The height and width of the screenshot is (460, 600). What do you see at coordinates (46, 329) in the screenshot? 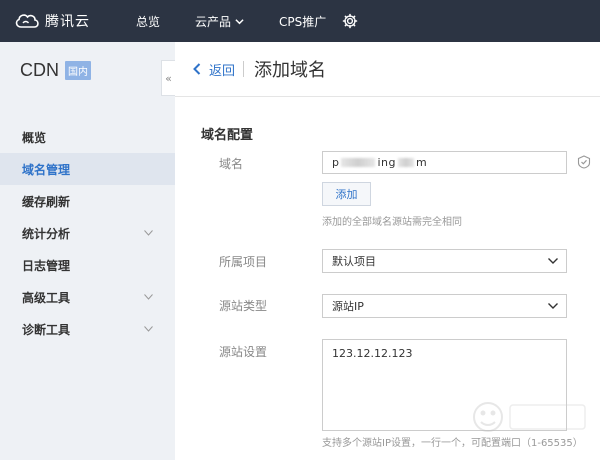
I see `sidebar-item-label: 诊断工具` at bounding box center [46, 329].